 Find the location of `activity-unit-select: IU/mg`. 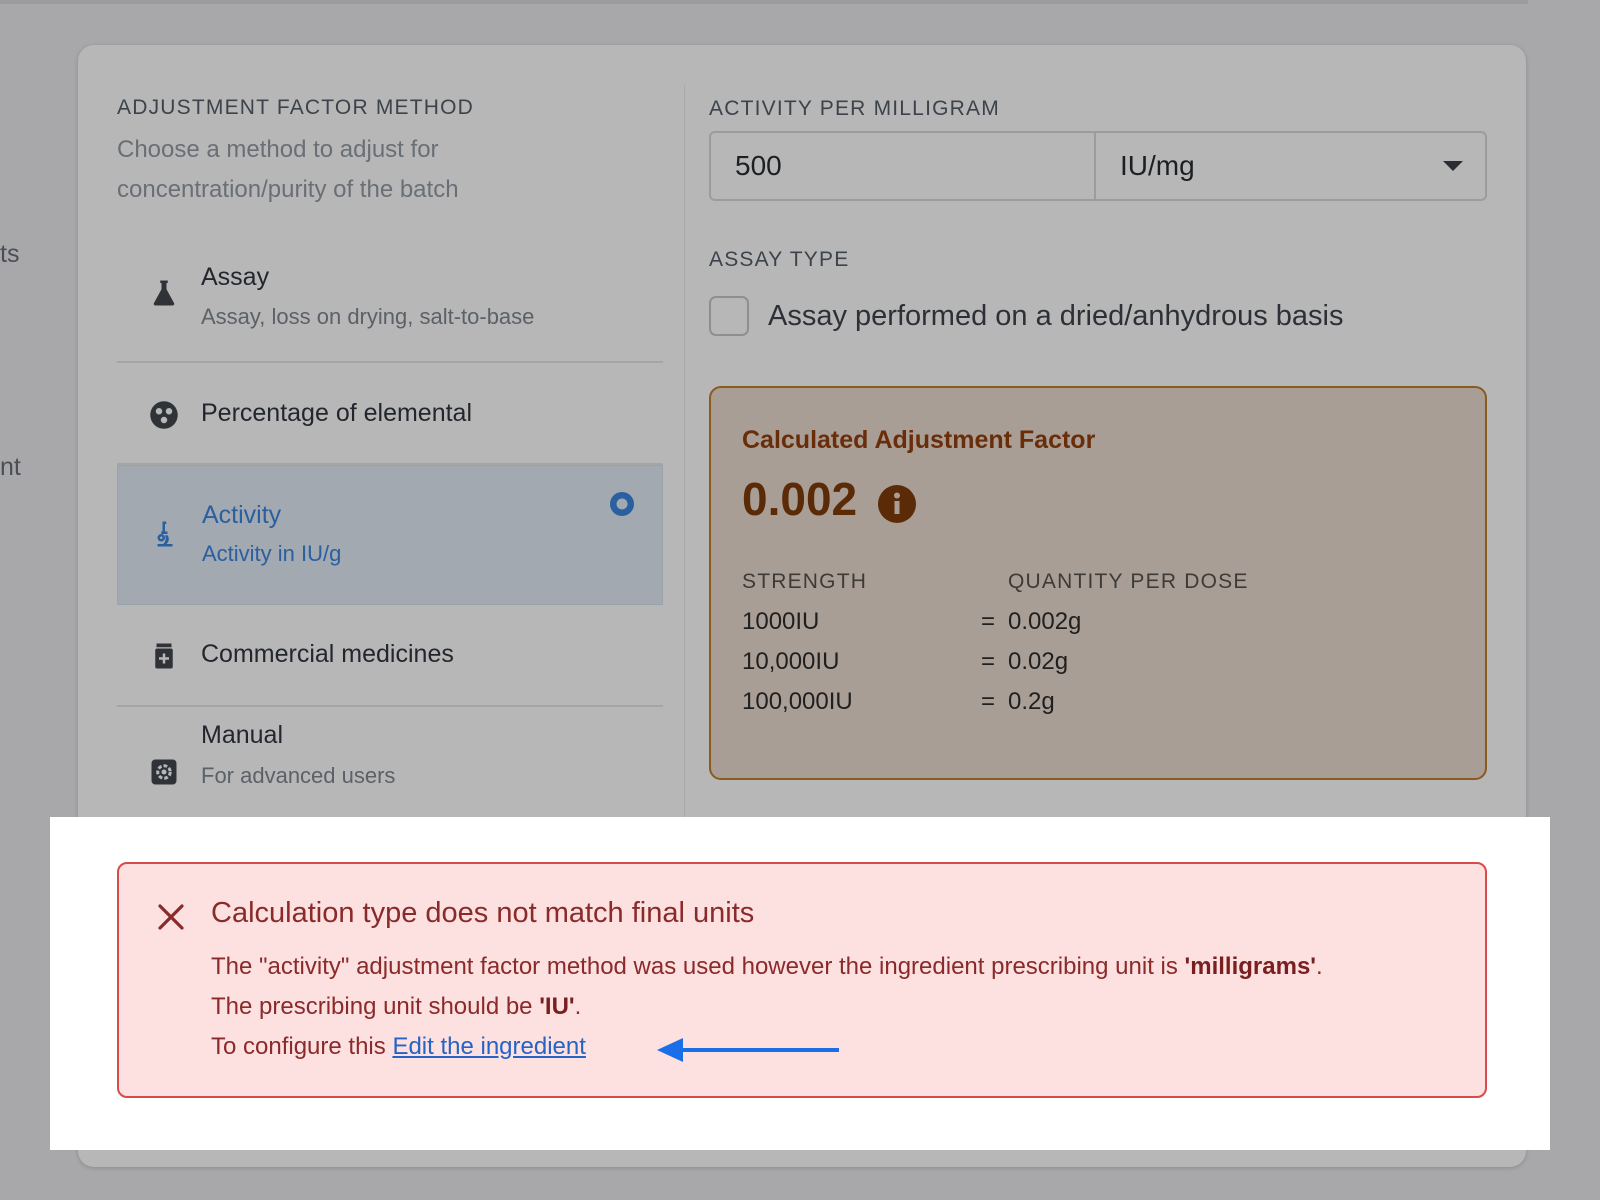

activity-unit-select: IU/mg is located at coordinates (1289, 166).